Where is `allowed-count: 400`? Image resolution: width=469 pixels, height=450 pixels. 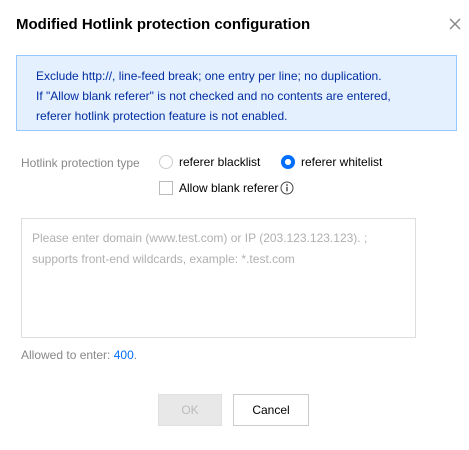 allowed-count: 400 is located at coordinates (123, 355).